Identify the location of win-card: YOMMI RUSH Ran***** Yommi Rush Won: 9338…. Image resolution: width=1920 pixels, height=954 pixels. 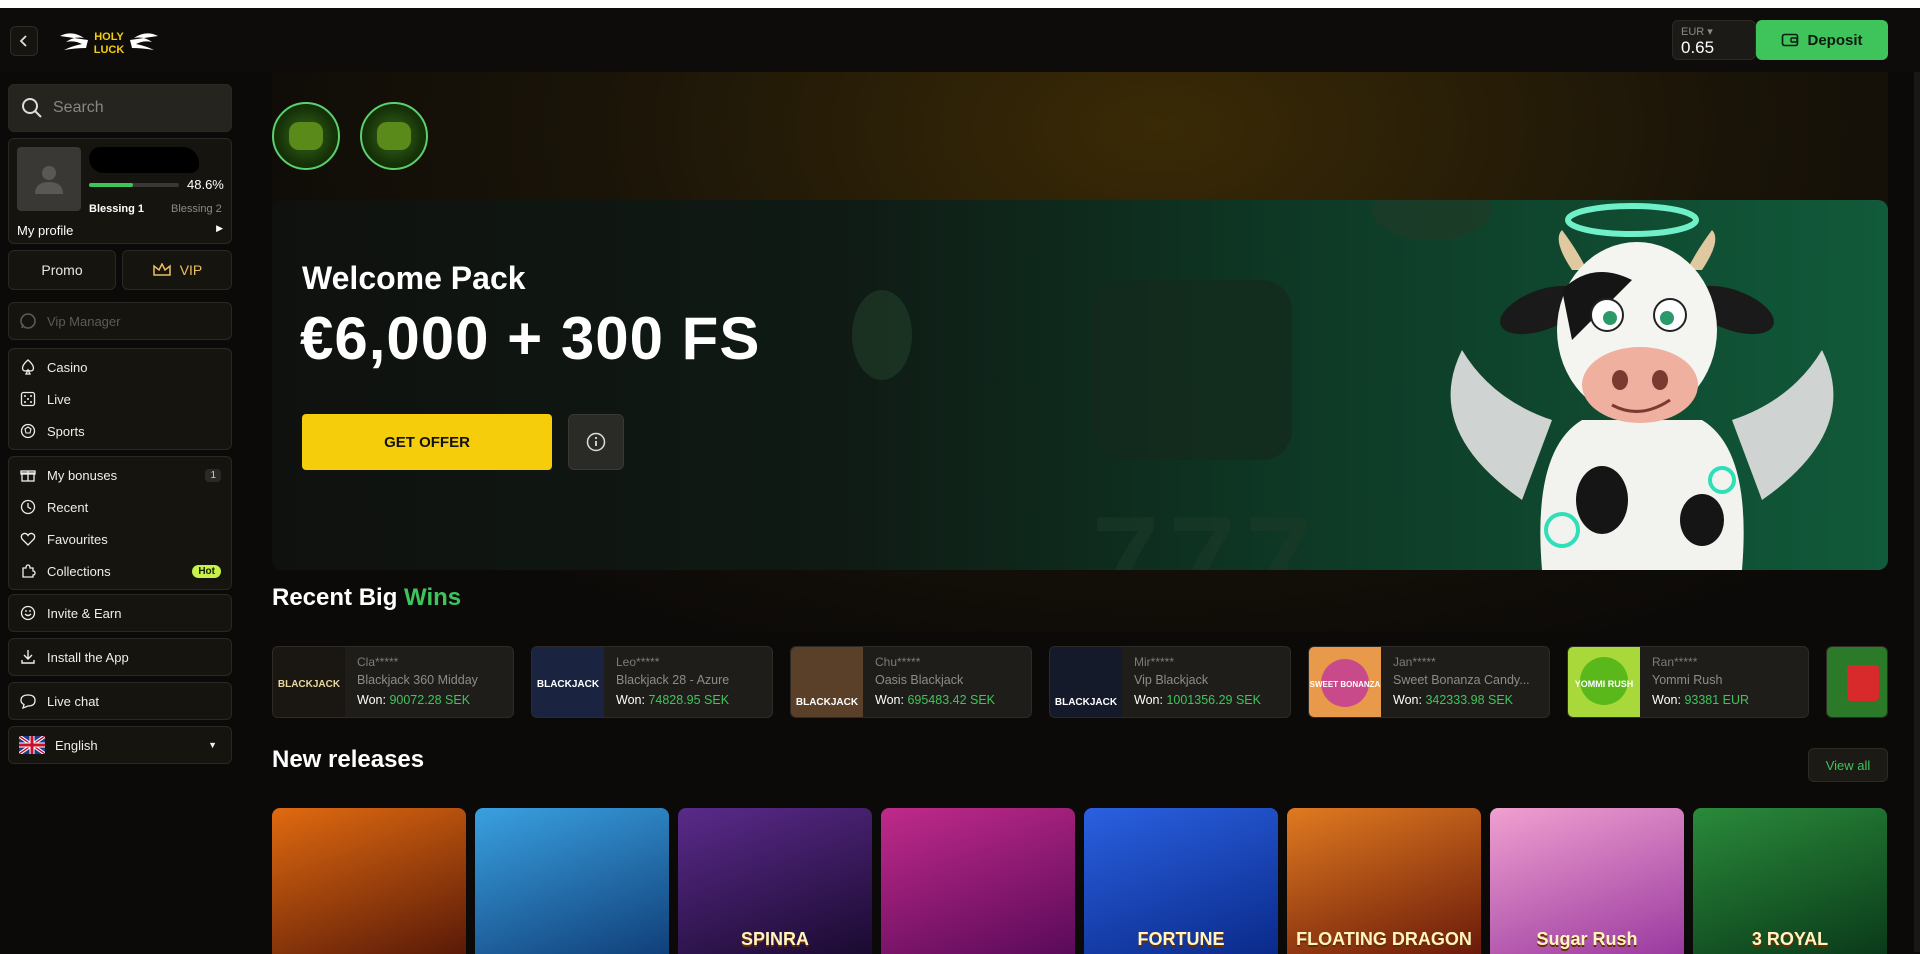
(1688, 682).